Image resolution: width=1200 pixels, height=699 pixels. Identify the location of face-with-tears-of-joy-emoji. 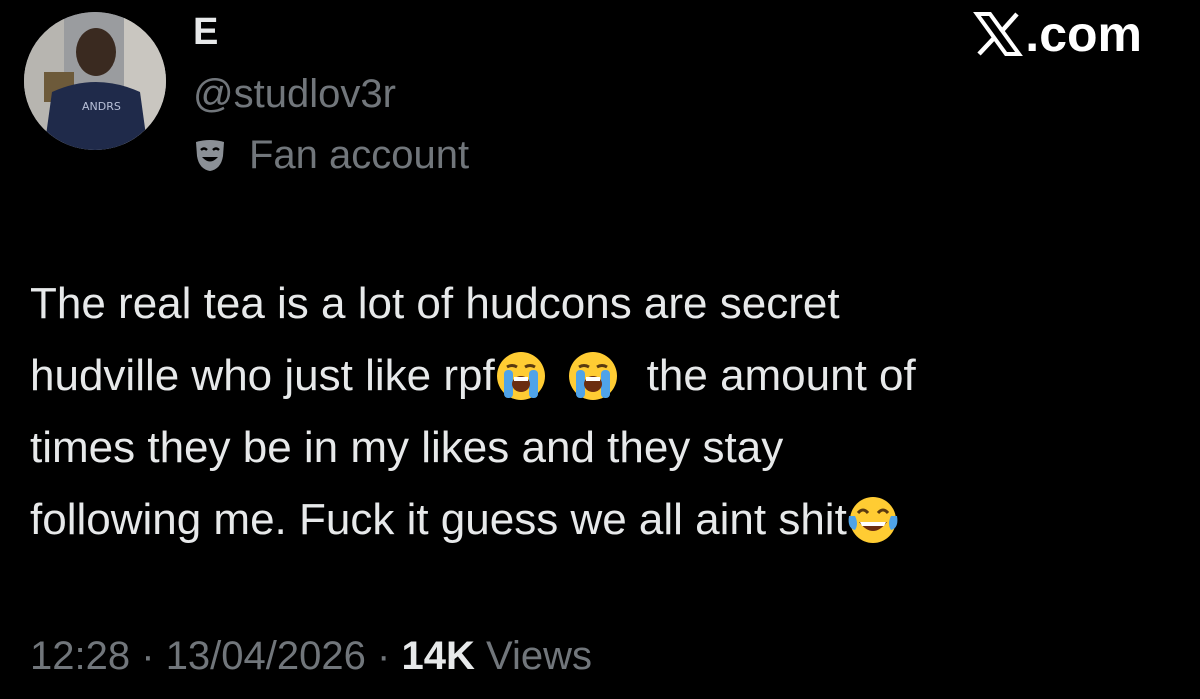
(873, 520).